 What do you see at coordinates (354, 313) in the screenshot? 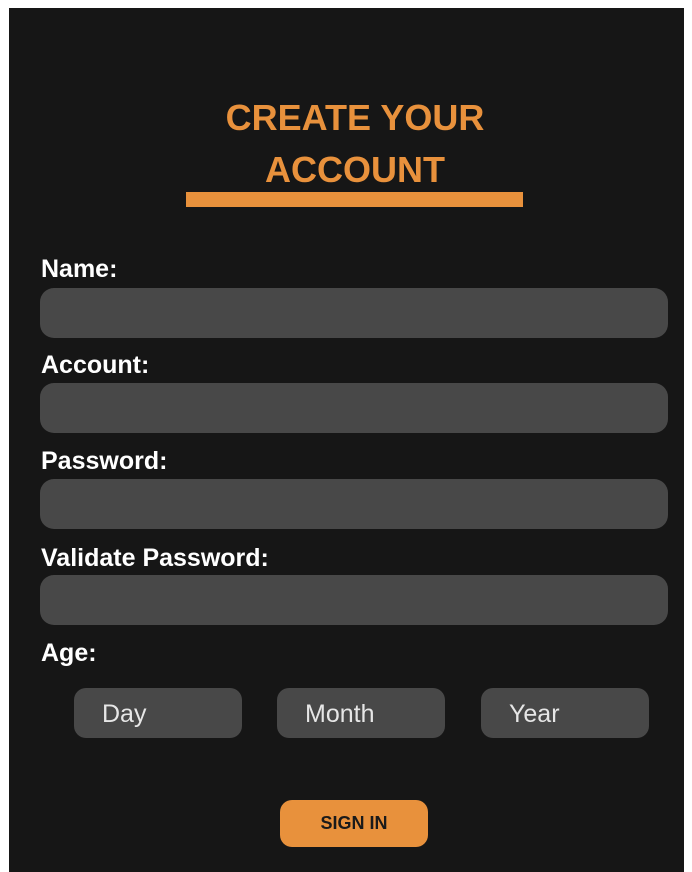
I see `name-input` at bounding box center [354, 313].